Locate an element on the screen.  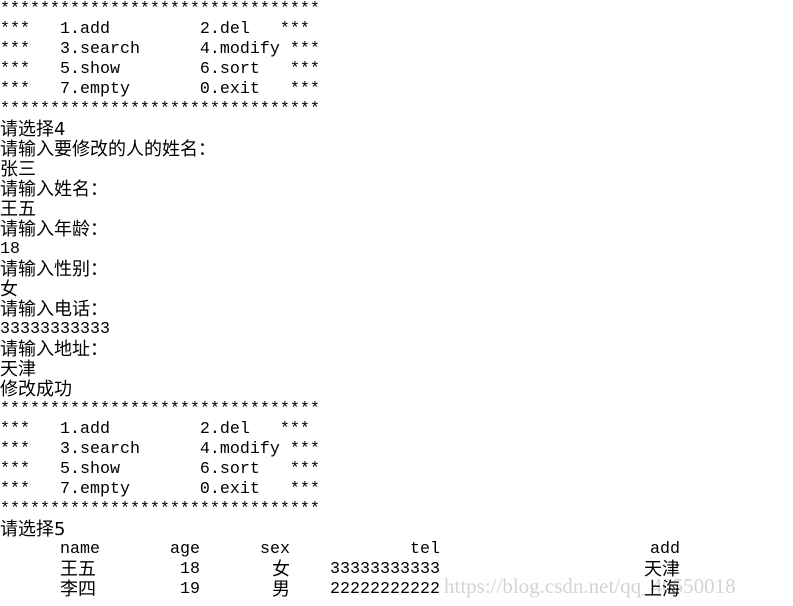
input-sex: 女 is located at coordinates (9, 289).